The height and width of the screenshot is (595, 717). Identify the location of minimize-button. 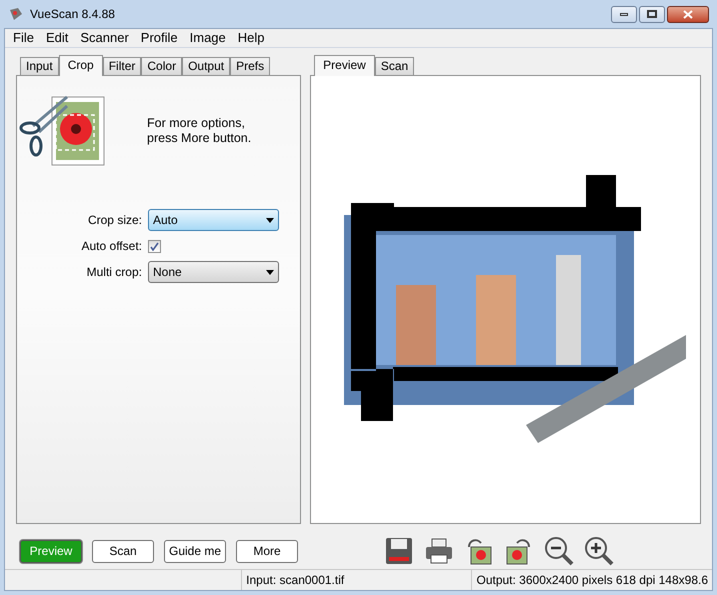
(624, 14).